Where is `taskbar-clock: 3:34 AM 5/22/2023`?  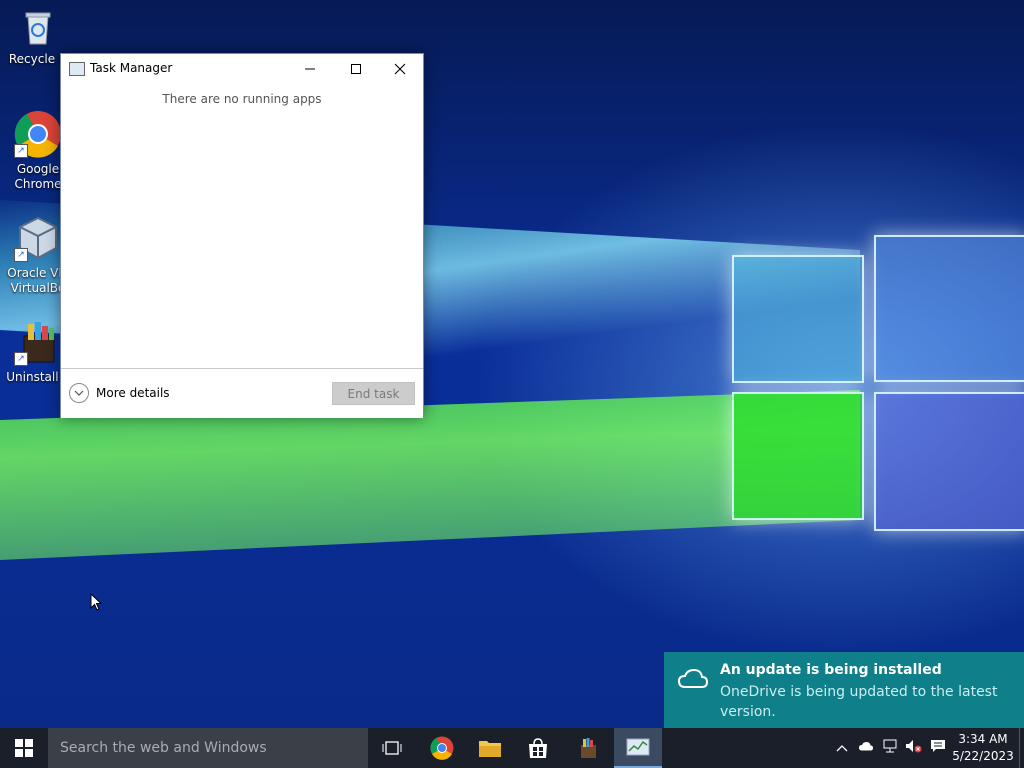 taskbar-clock: 3:34 AM 5/22/2023 is located at coordinates (983, 748).